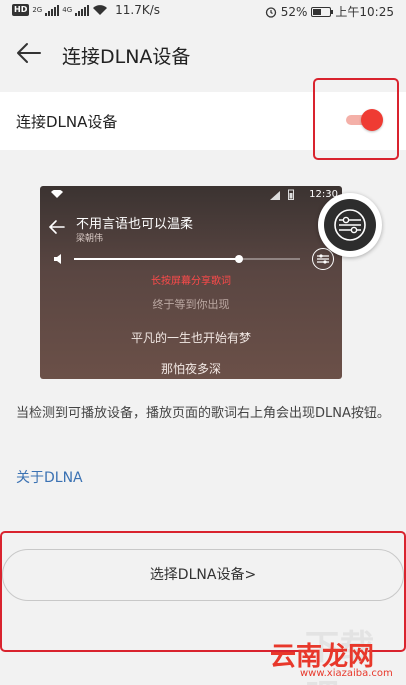 The width and height of the screenshot is (406, 685). What do you see at coordinates (364, 12) in the screenshot?
I see `clock: 上午10:25` at bounding box center [364, 12].